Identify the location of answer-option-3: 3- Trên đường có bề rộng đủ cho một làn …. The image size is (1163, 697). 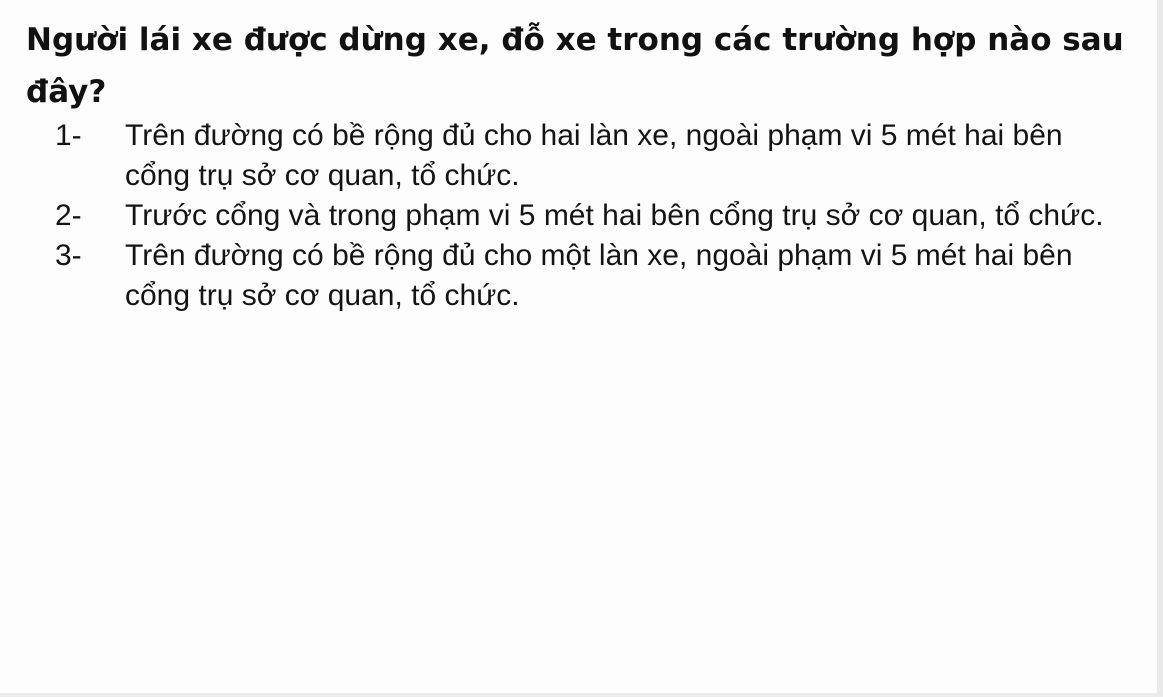
(602, 276).